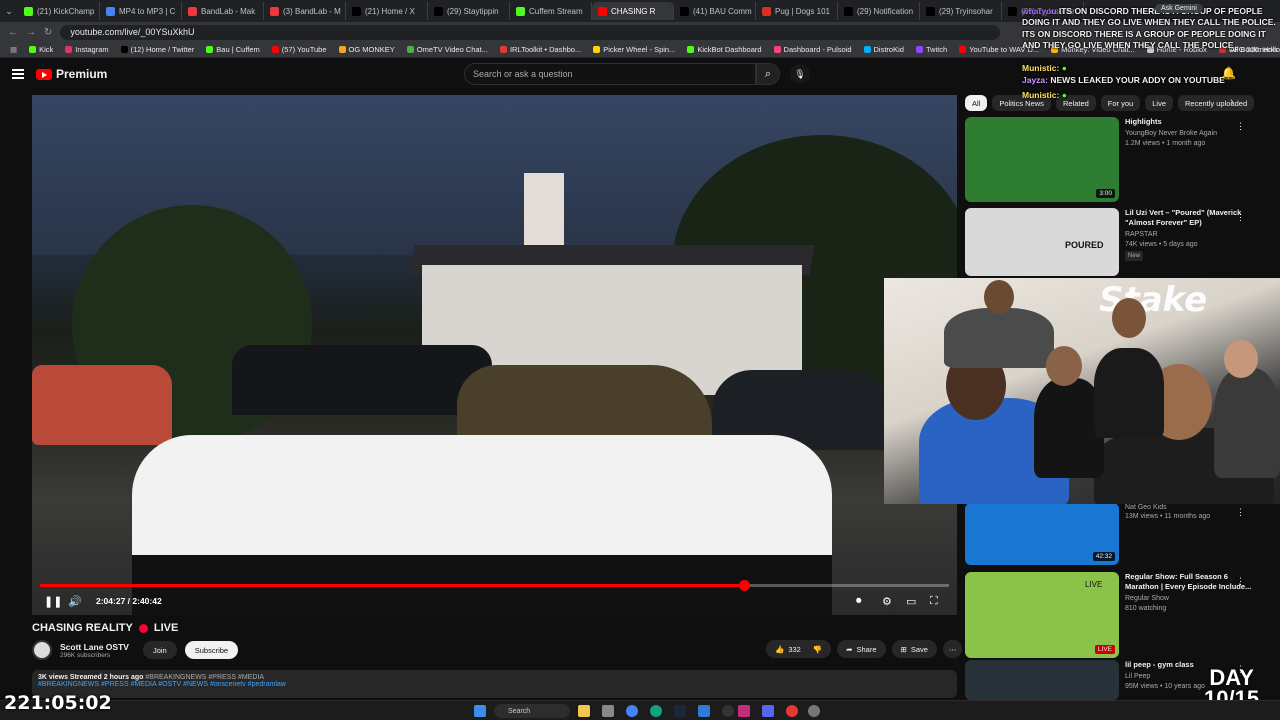 The height and width of the screenshot is (720, 1280). I want to click on recommendation-thumbnail: 42:32, so click(1042, 534).